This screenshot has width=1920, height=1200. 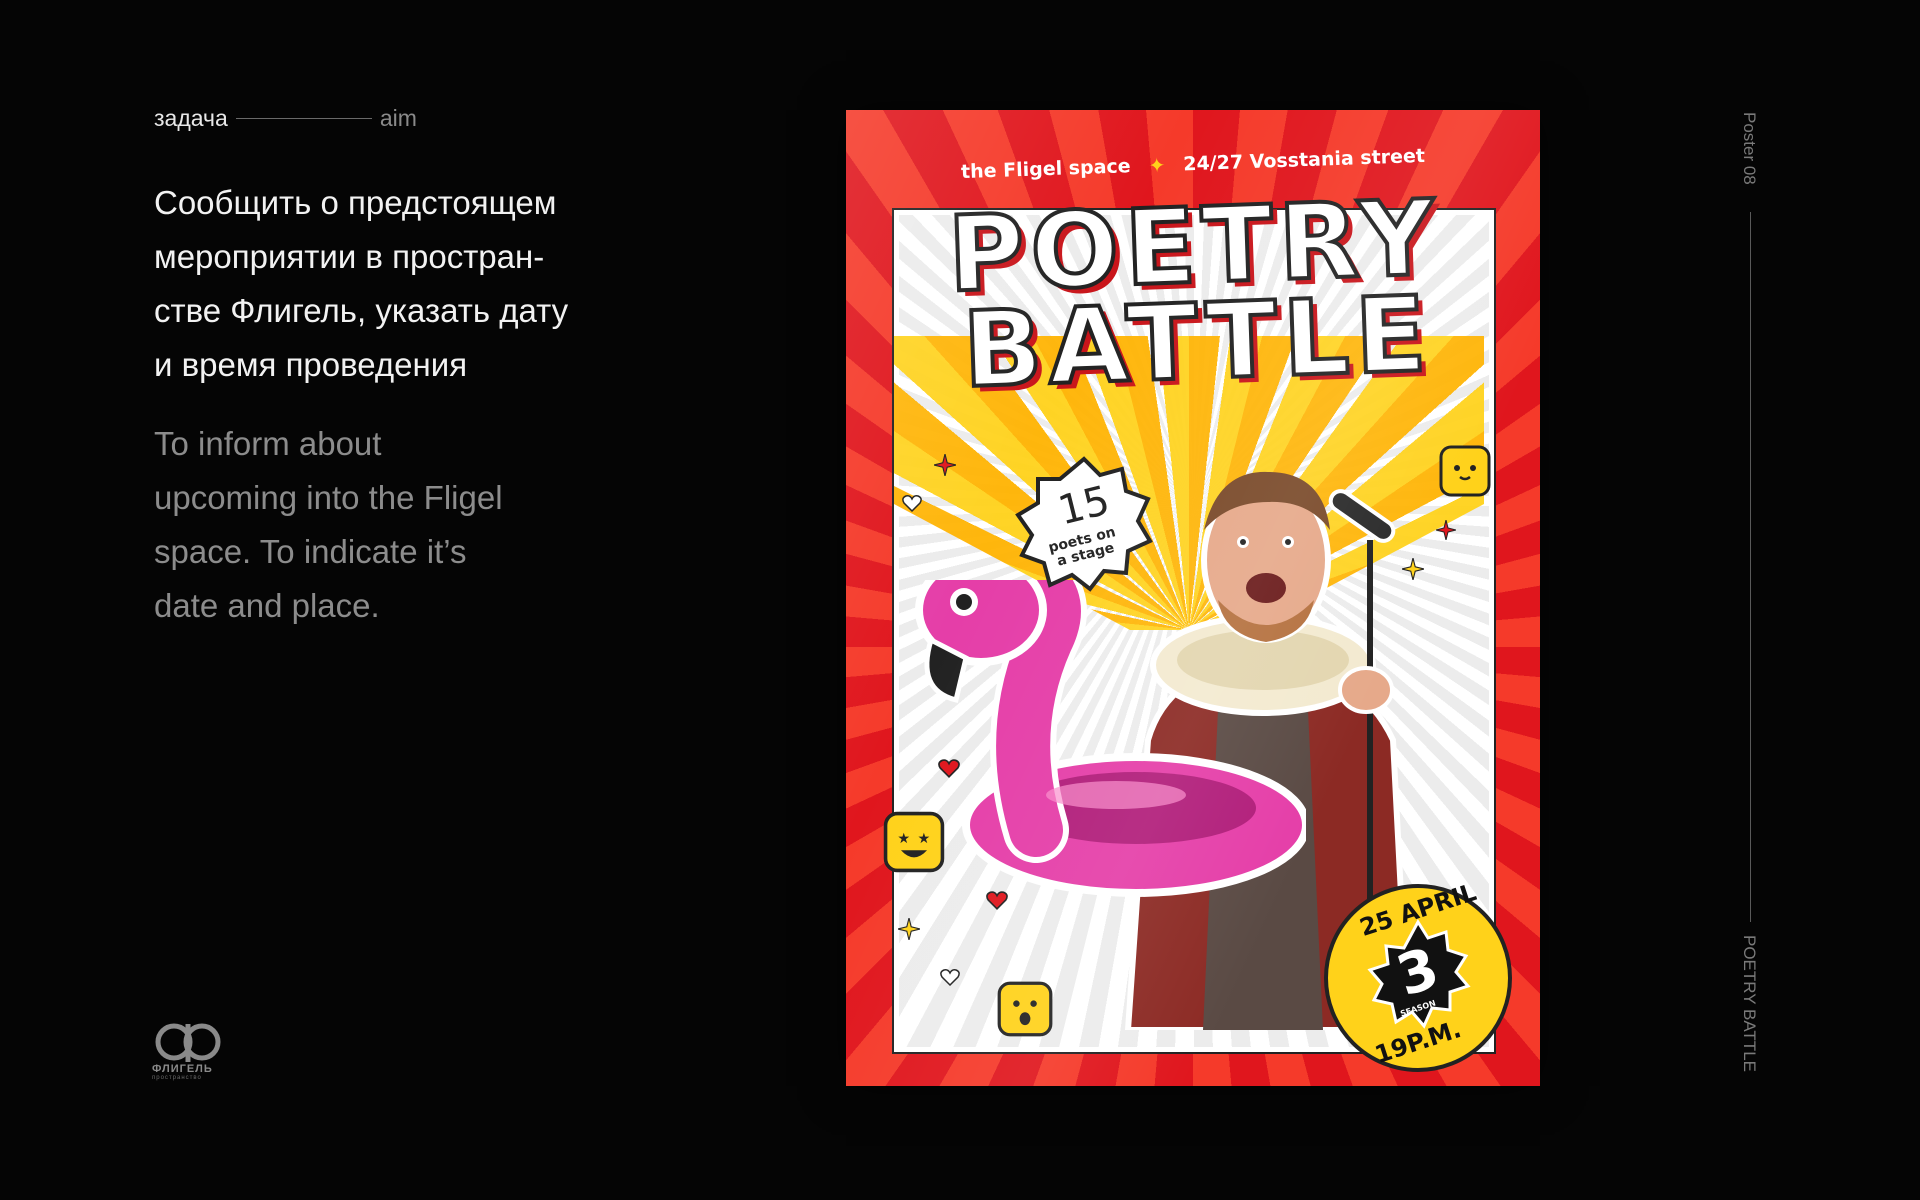 I want to click on logo-subtitle: пространство, so click(x=177, y=1078).